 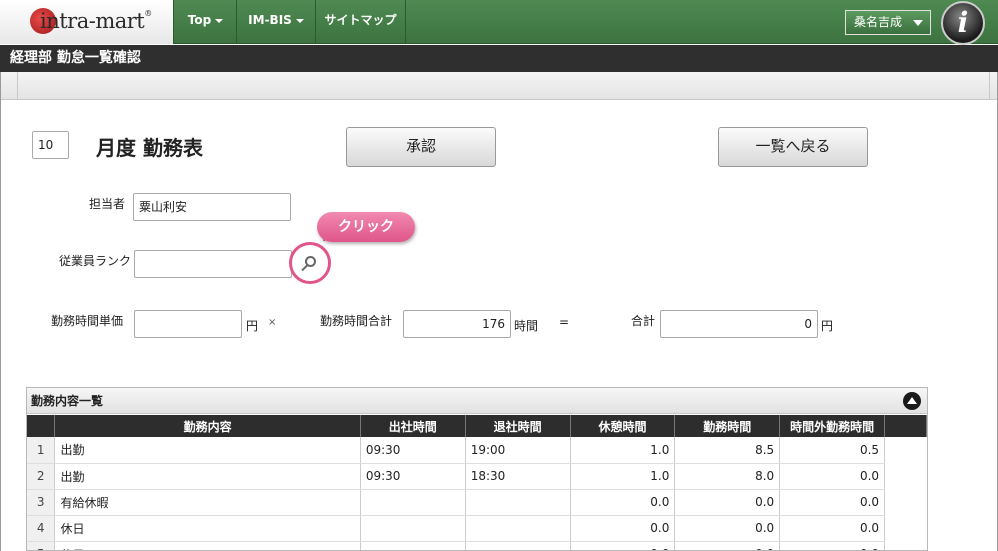 I want to click on panel-title: 勤務内容一覧, so click(x=67, y=401).